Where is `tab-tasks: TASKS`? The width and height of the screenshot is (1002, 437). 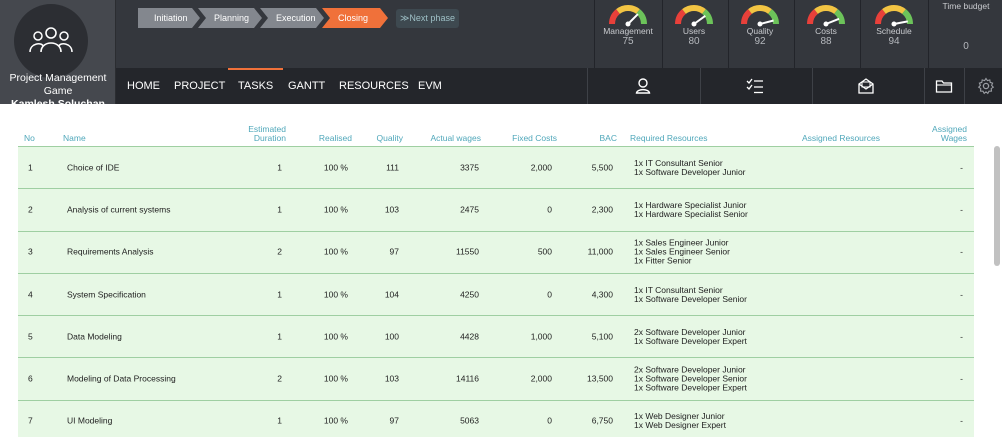
tab-tasks: TASKS is located at coordinates (255, 86).